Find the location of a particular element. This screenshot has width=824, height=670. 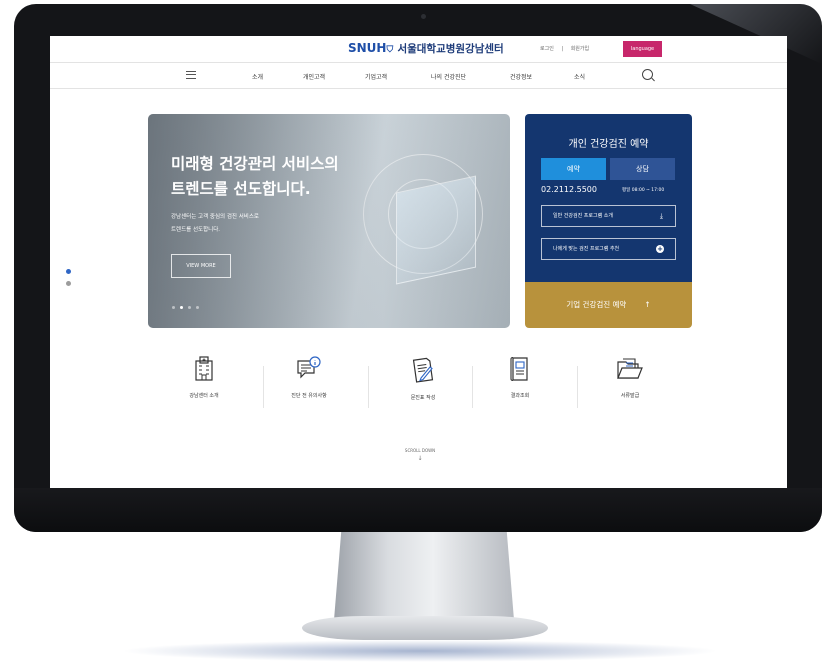

program-intro-label: 일반 건강검진 프로그램 소개 is located at coordinates (583, 216).